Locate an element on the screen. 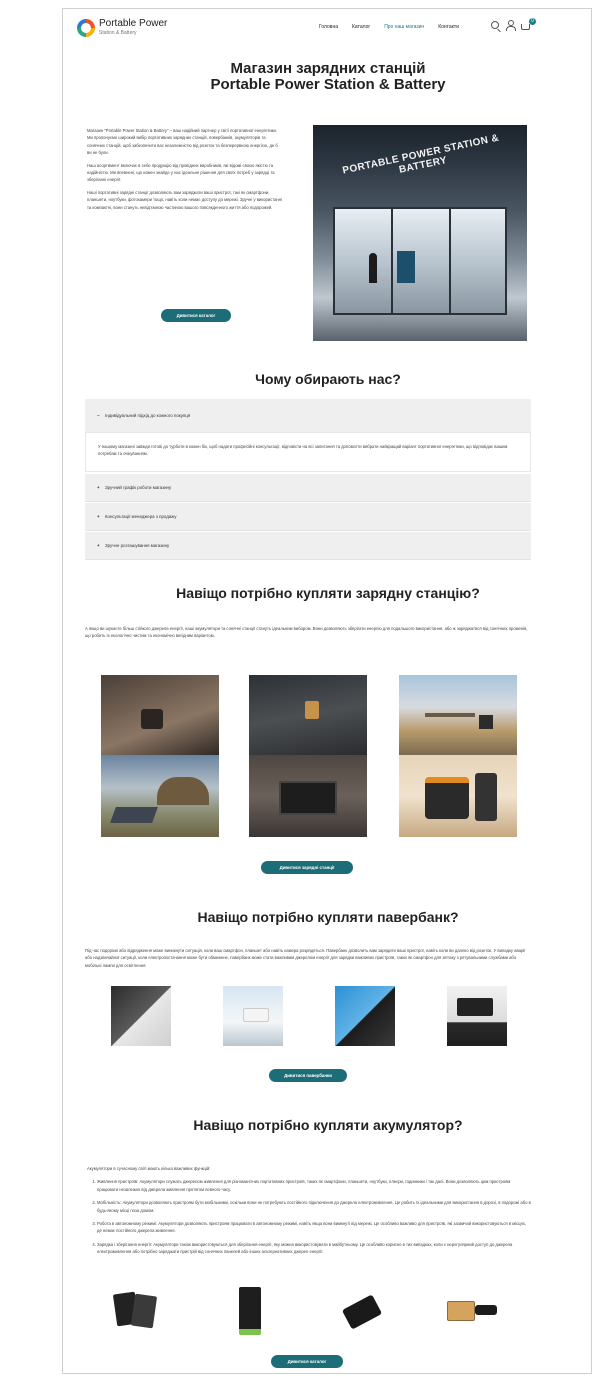 This screenshot has width=594, height=1378. logo-subtitle: Station & Battery is located at coordinates (118, 32).